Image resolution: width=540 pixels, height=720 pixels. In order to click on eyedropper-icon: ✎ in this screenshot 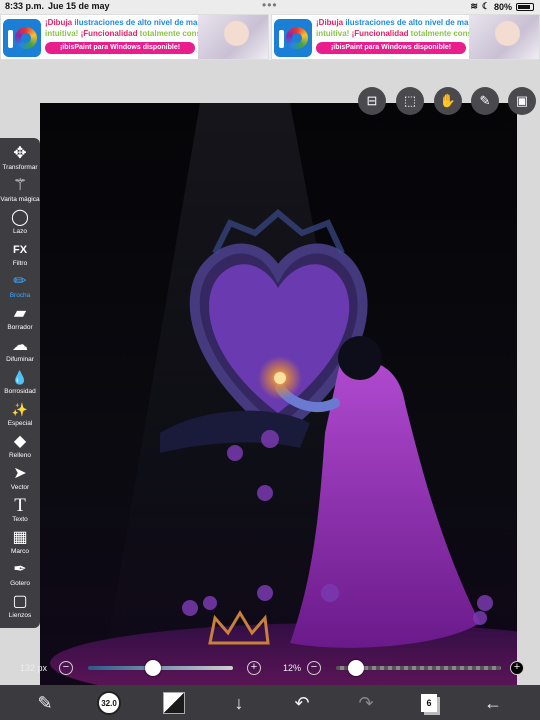, I will do `click(485, 101)`.